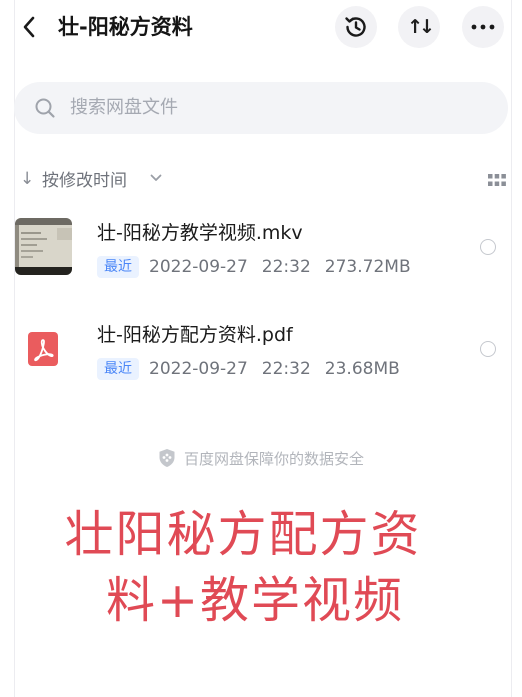 This screenshot has height=697, width=522. Describe the element at coordinates (261, 28) in the screenshot. I see `top-bar: 壮-阳秘方资料 ↑↓` at that location.